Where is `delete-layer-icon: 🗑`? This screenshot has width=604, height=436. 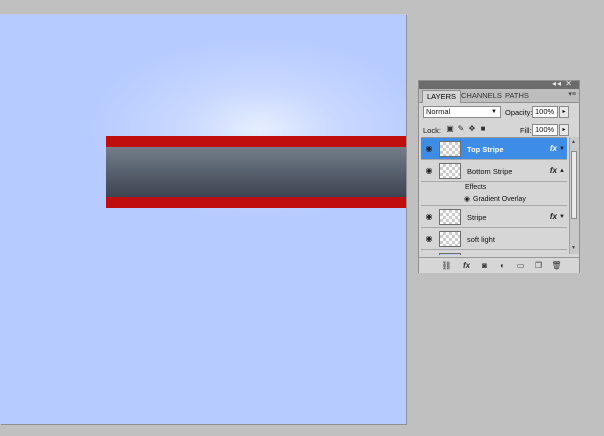
delete-layer-icon: 🗑 is located at coordinates (556, 265).